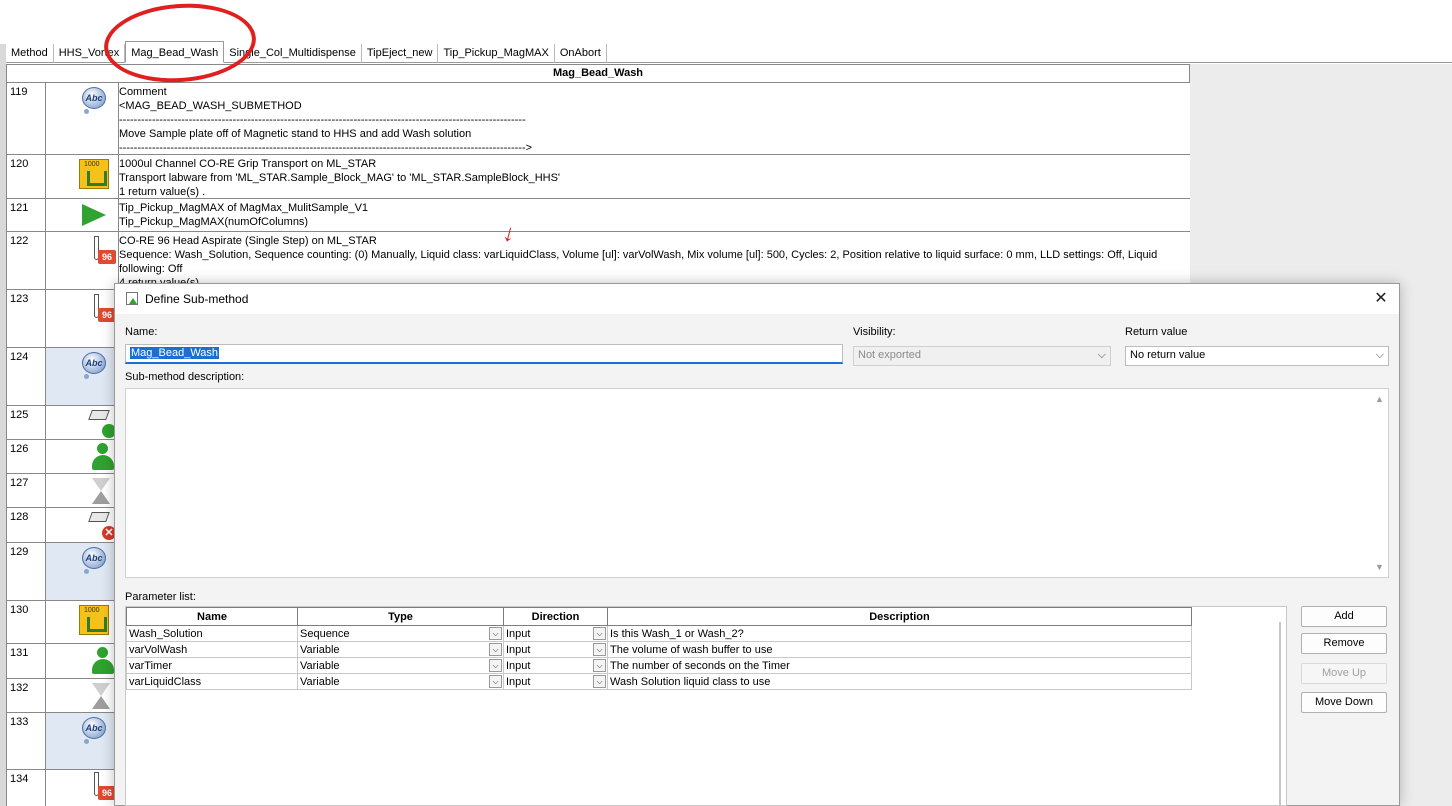 The height and width of the screenshot is (806, 1452). What do you see at coordinates (141, 332) in the screenshot?
I see `name-label: Name:` at bounding box center [141, 332].